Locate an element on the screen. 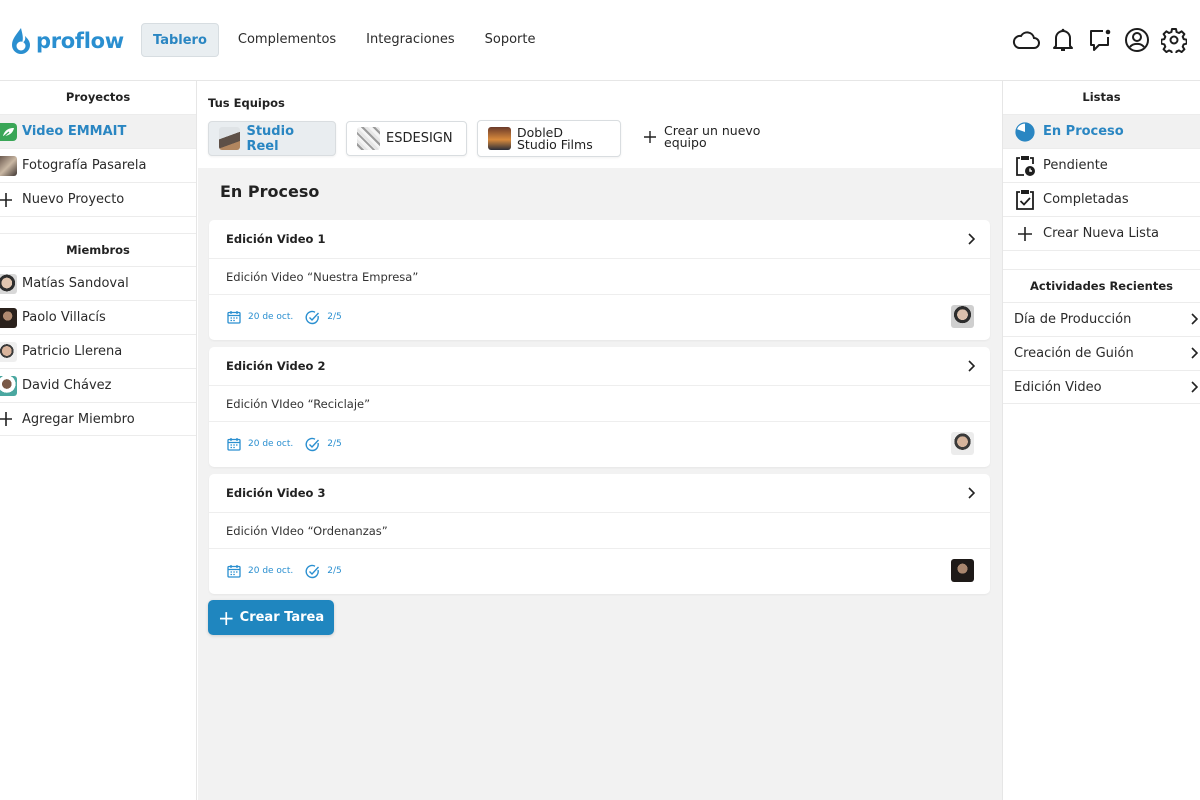 This screenshot has width=1200, height=800. section-heading: En Proceso is located at coordinates (270, 191).